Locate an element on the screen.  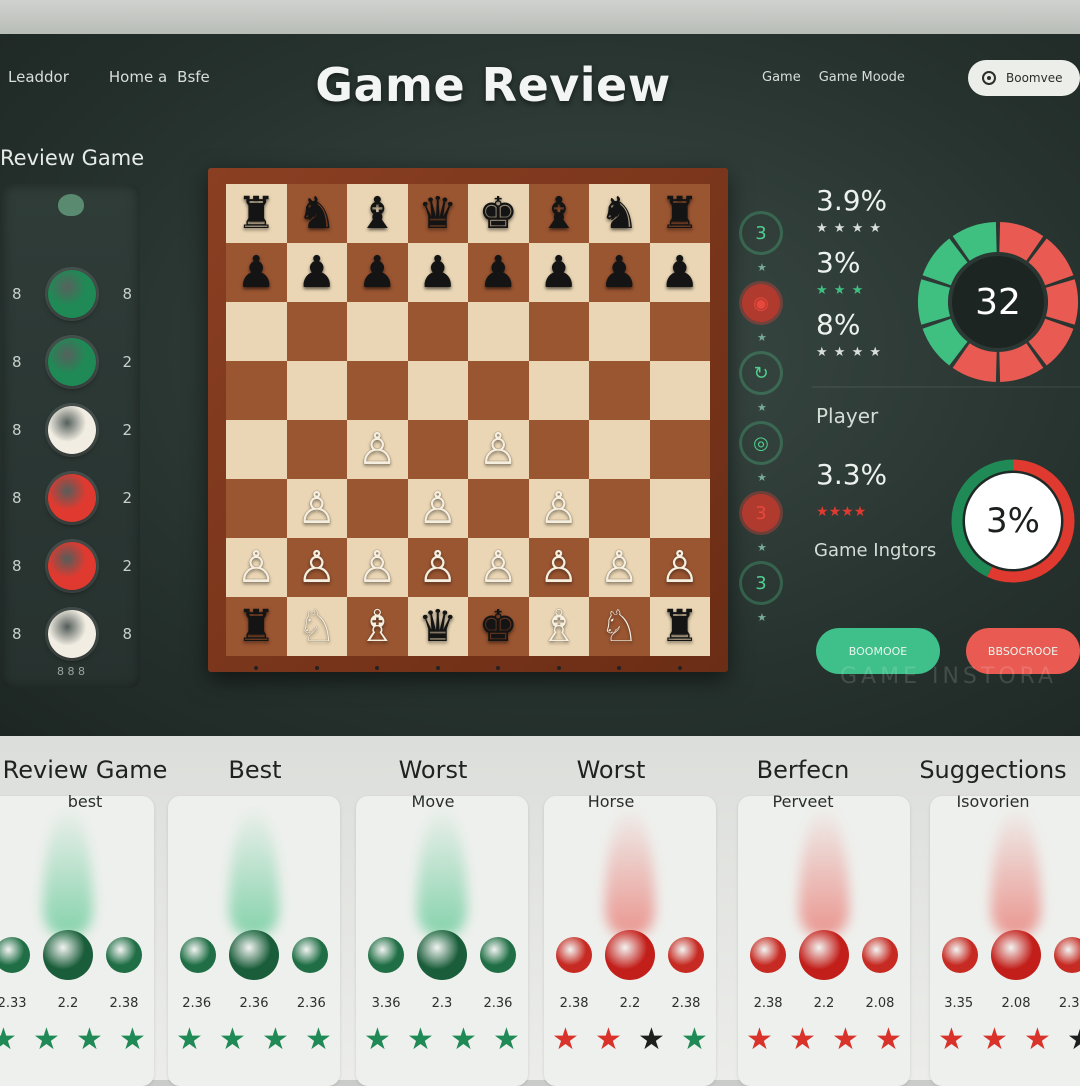
black-piece-icon: ♚ is located at coordinates (498, 626).